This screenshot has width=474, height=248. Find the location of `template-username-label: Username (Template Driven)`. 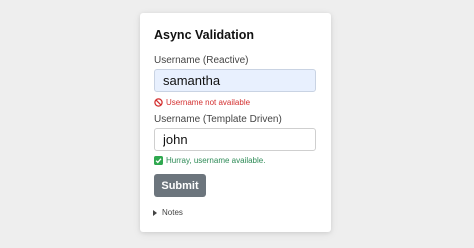

template-username-label: Username (Template Driven) is located at coordinates (218, 119).